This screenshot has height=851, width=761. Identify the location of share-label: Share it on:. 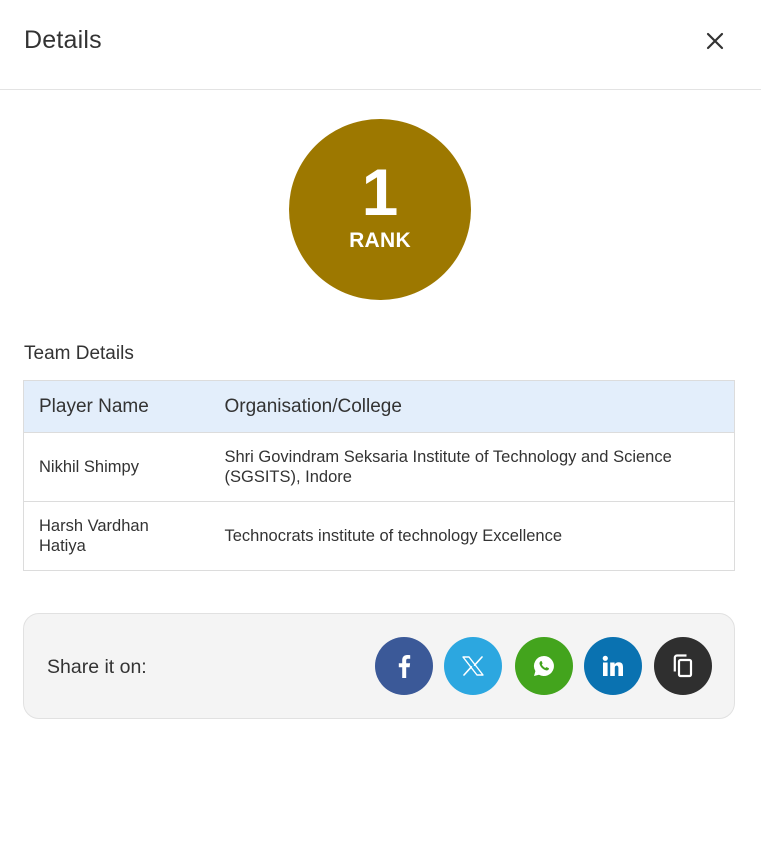
(97, 667).